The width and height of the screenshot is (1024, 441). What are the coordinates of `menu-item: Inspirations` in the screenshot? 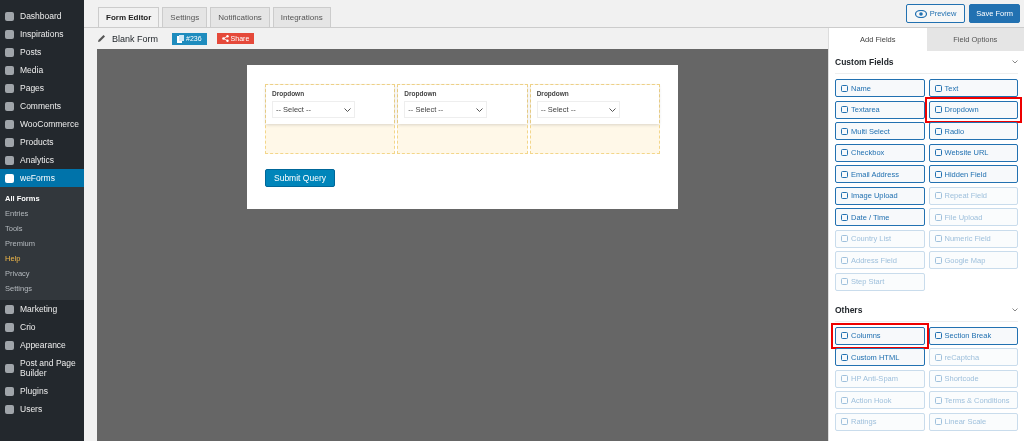 It's located at (42, 34).